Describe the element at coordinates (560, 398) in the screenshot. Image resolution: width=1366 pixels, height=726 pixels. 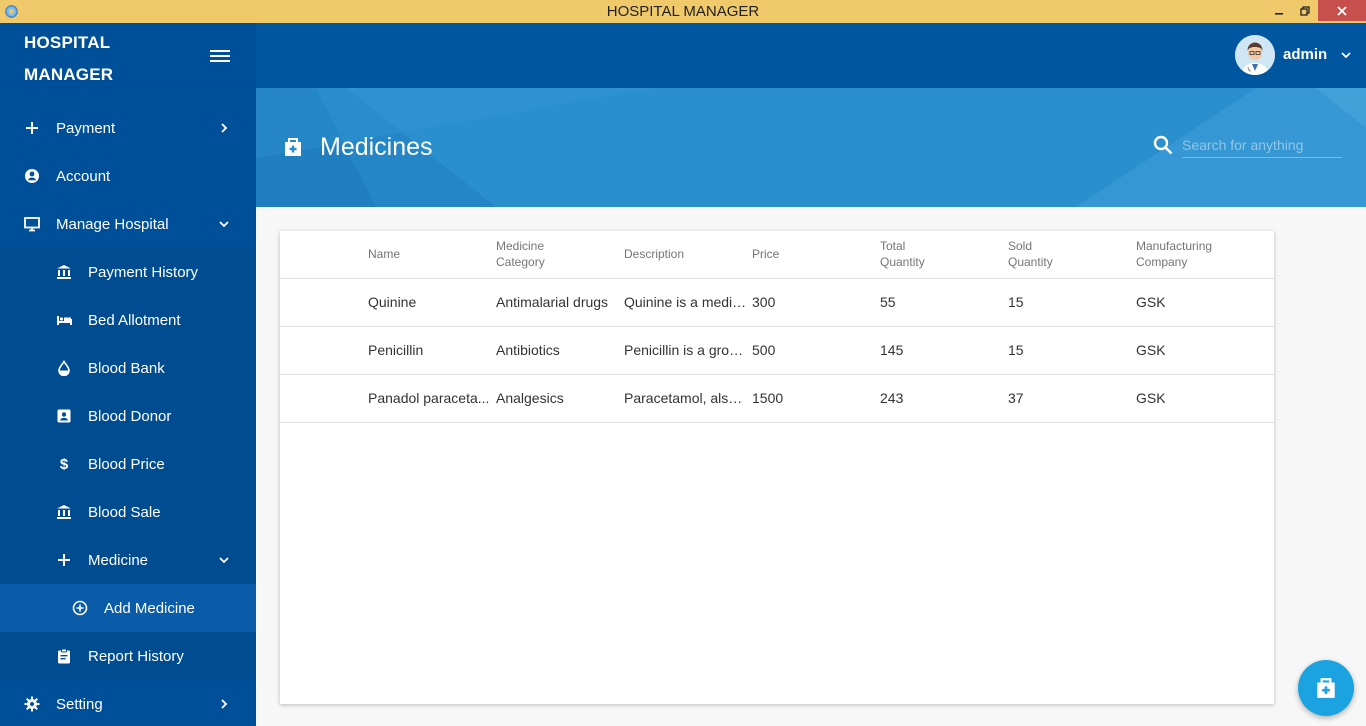
I see `cell-category: Analgesics` at that location.